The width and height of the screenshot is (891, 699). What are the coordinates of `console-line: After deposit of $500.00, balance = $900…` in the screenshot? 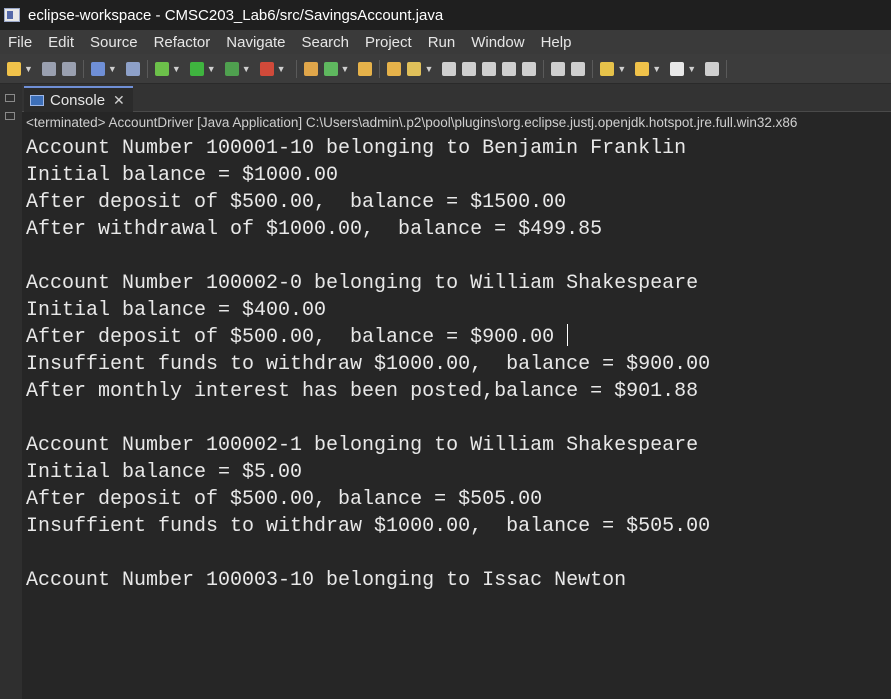 It's located at (290, 337).